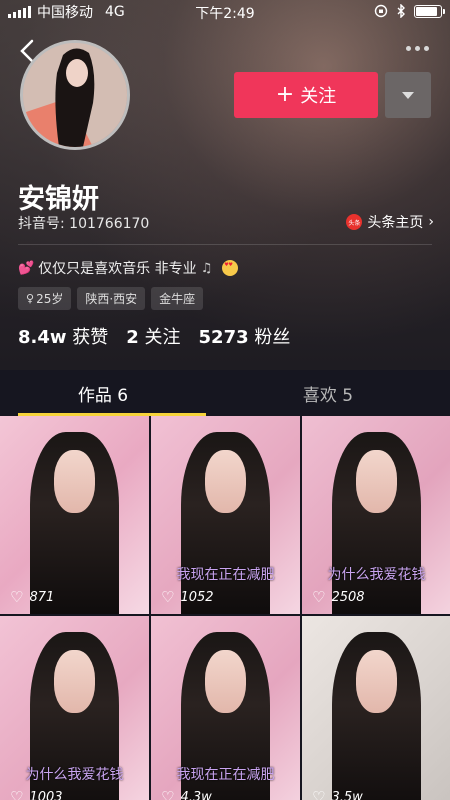 This screenshot has height=800, width=450. I want to click on divider, so click(225, 244).